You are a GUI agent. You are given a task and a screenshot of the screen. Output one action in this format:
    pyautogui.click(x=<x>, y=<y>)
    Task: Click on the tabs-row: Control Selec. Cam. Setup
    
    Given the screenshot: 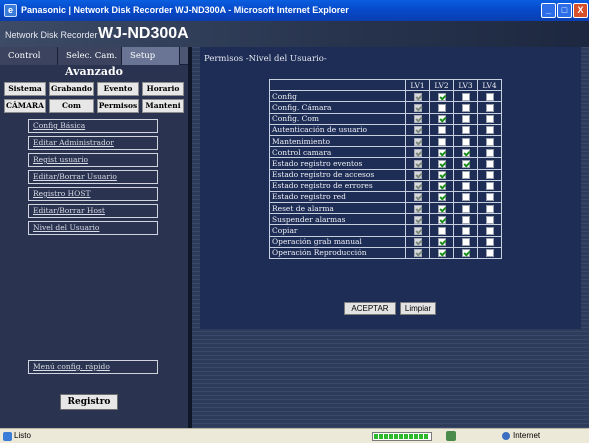 What is the action you would take?
    pyautogui.click(x=94, y=56)
    